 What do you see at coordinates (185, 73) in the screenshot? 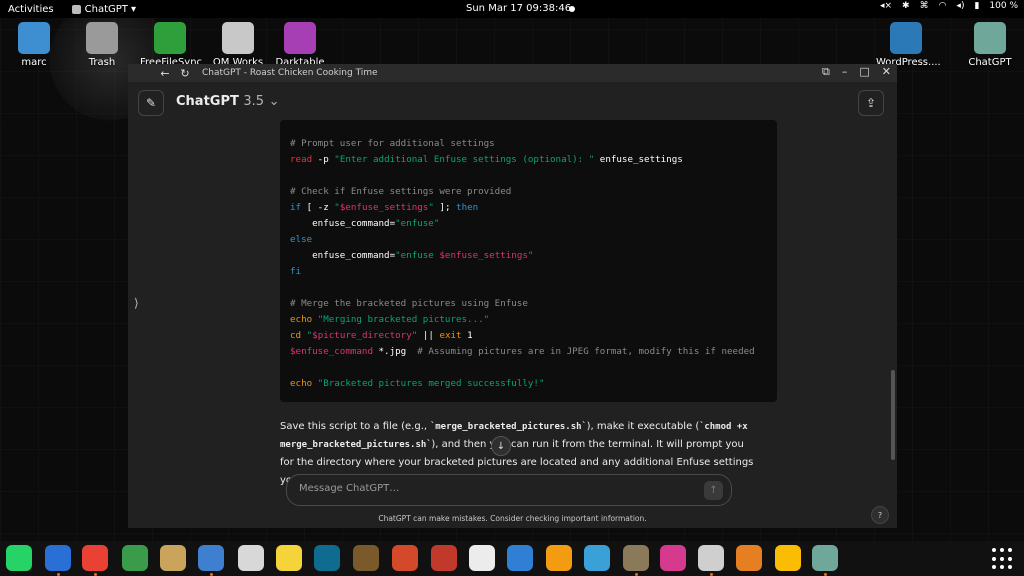
I see `reload-icon: ↻` at bounding box center [185, 73].